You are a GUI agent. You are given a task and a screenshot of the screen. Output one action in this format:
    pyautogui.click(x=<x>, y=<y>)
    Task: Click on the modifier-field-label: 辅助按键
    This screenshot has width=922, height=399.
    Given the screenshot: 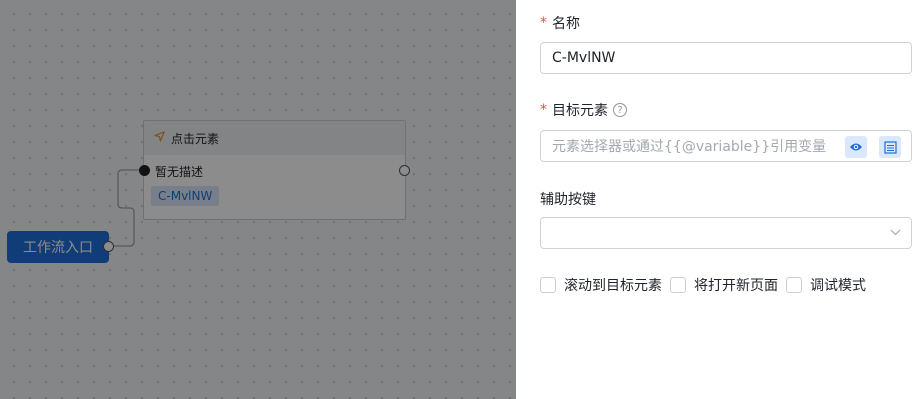 What is the action you would take?
    pyautogui.click(x=568, y=200)
    